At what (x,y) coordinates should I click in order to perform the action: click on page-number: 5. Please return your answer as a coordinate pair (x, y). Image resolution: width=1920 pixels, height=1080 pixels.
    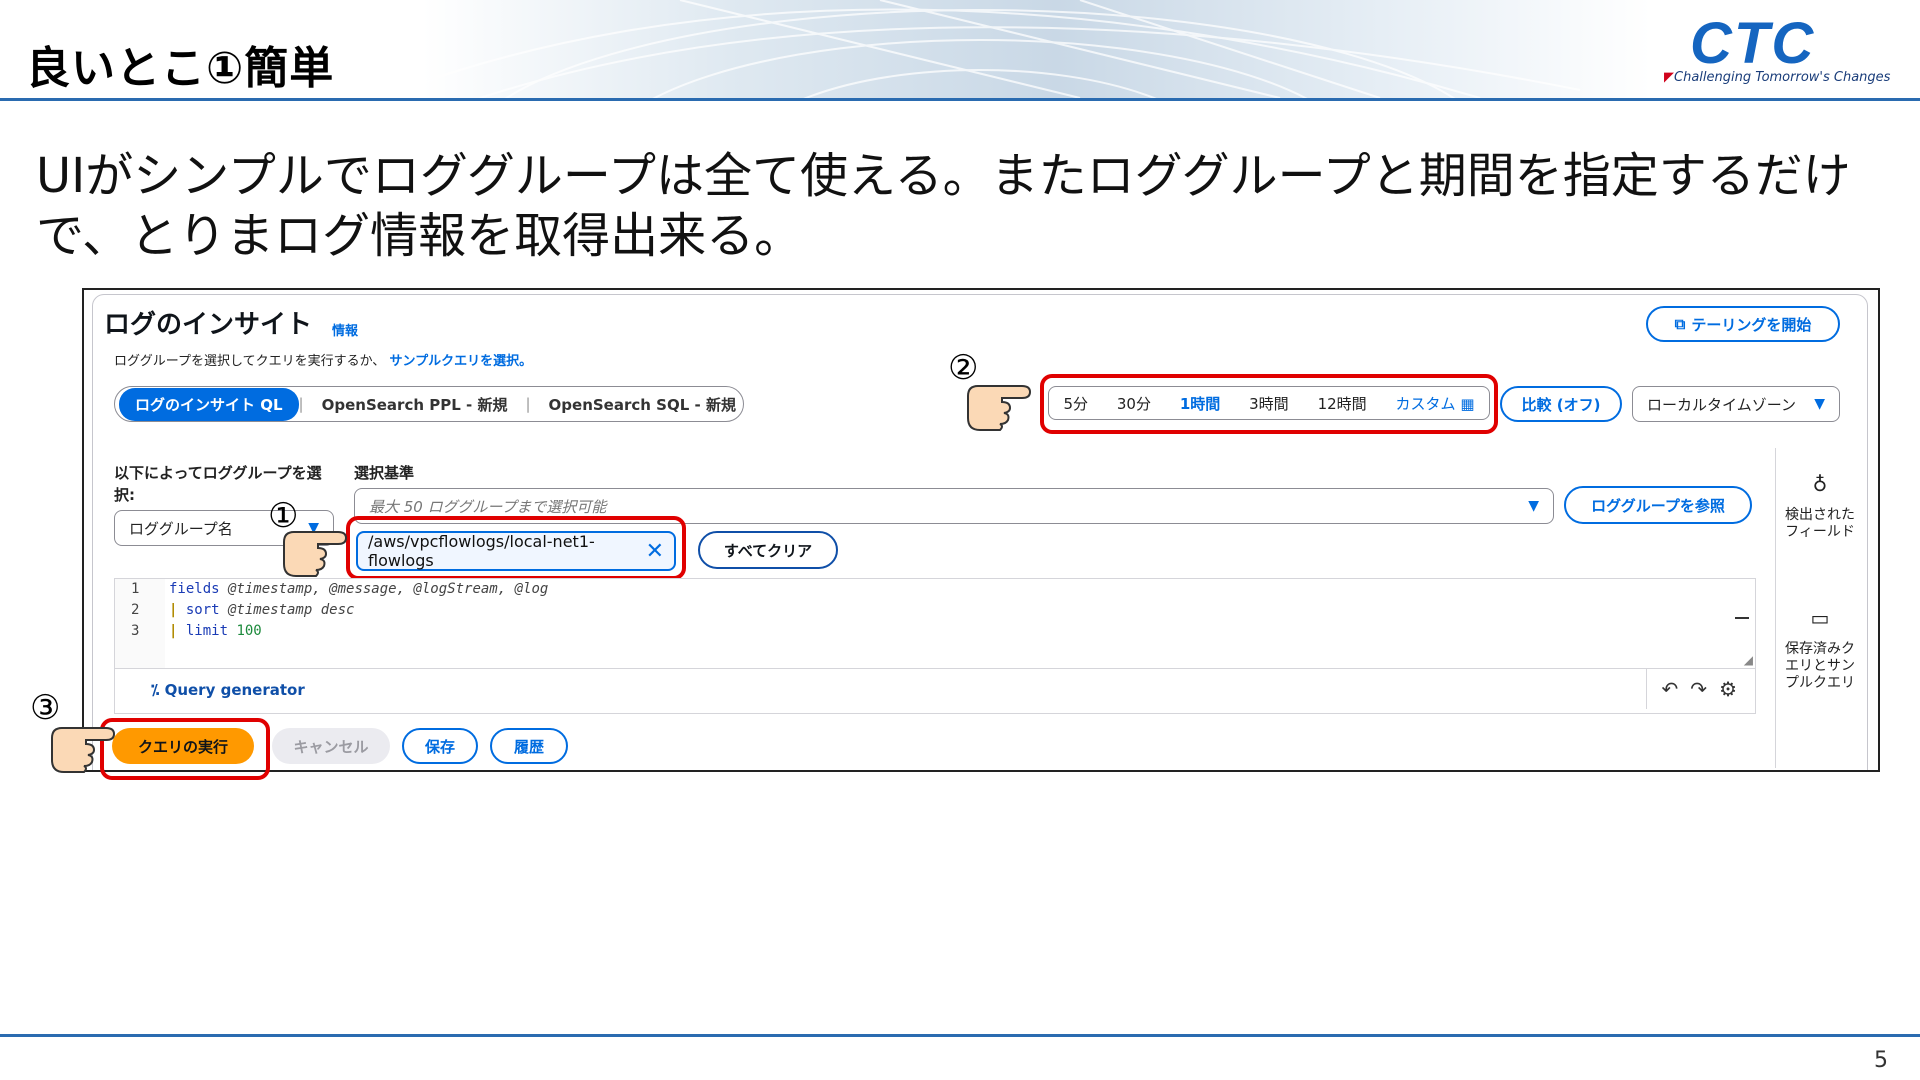
    Looking at the image, I should click on (1881, 1060).